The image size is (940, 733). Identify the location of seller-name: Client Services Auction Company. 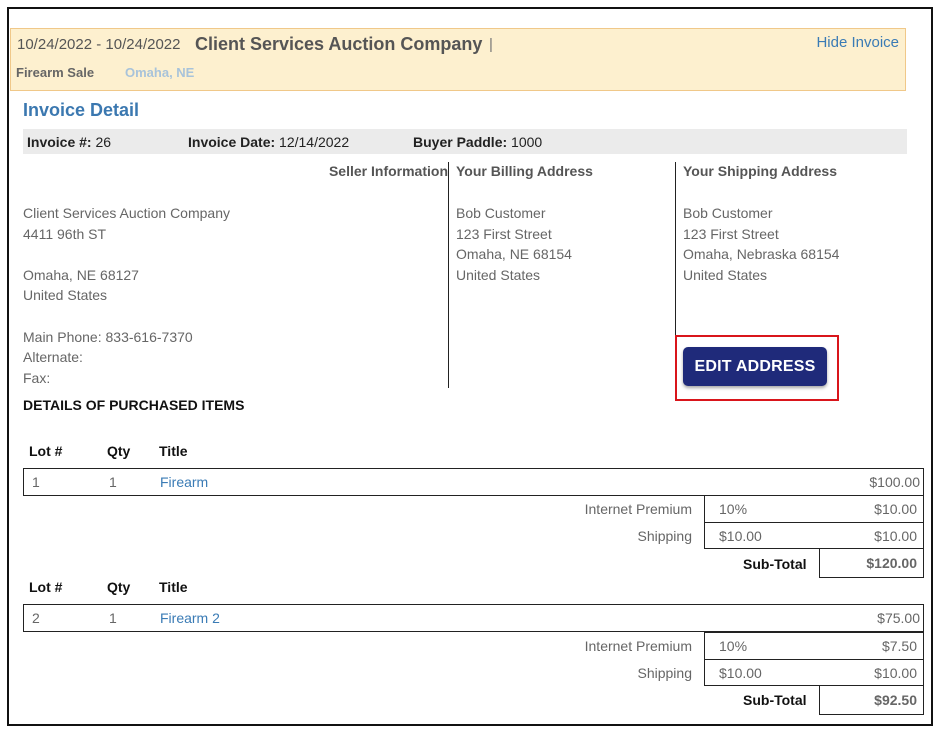
(126, 213).